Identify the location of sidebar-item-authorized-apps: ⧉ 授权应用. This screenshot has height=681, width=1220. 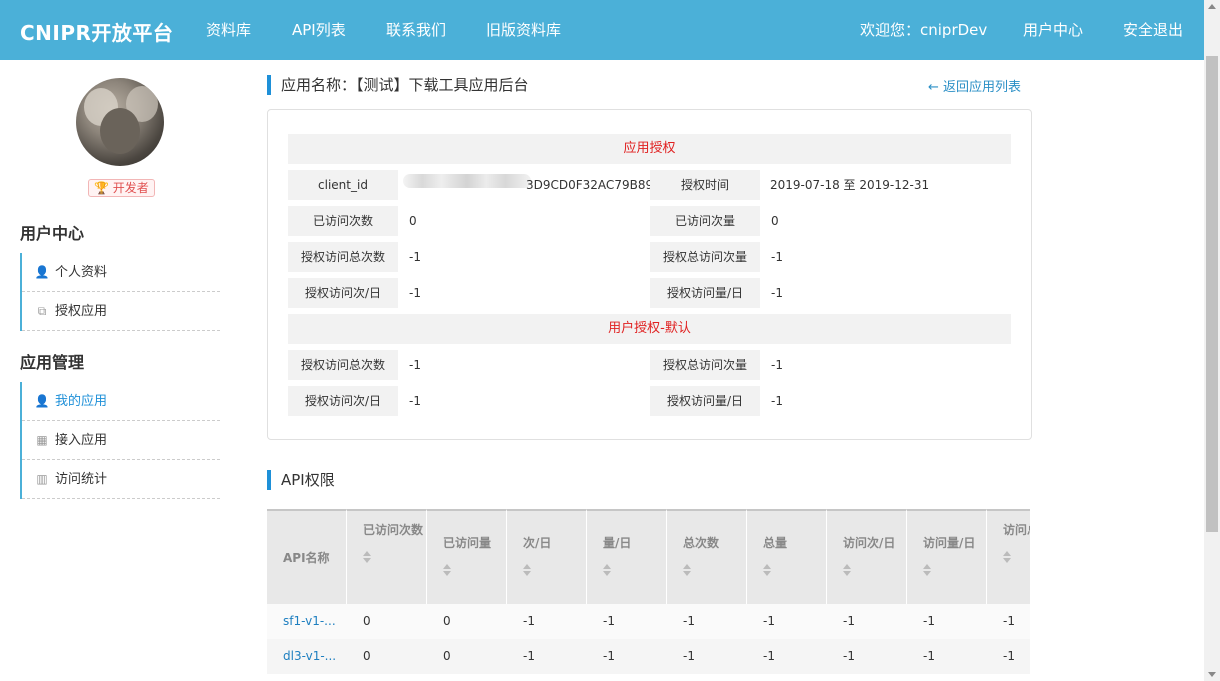
(121, 311).